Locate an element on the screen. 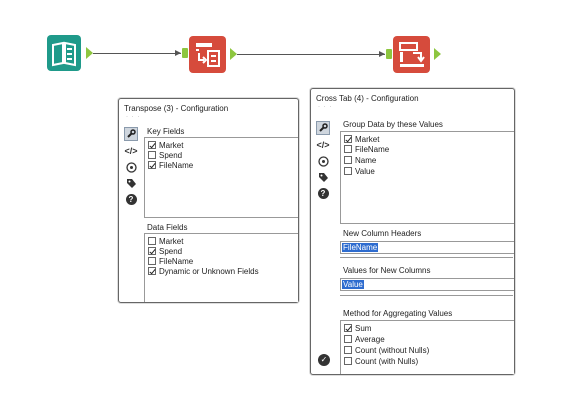 The image size is (562, 409). book-icon is located at coordinates (64, 54).